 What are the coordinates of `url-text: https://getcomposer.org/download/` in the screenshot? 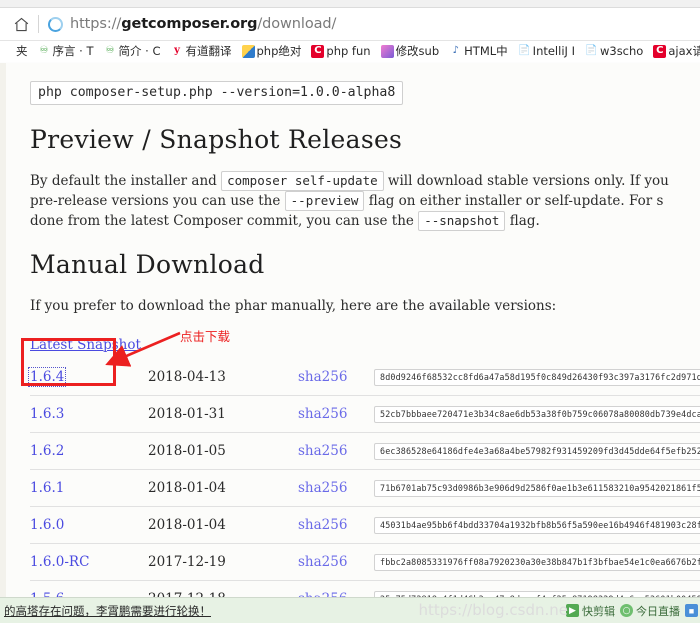 It's located at (203, 24).